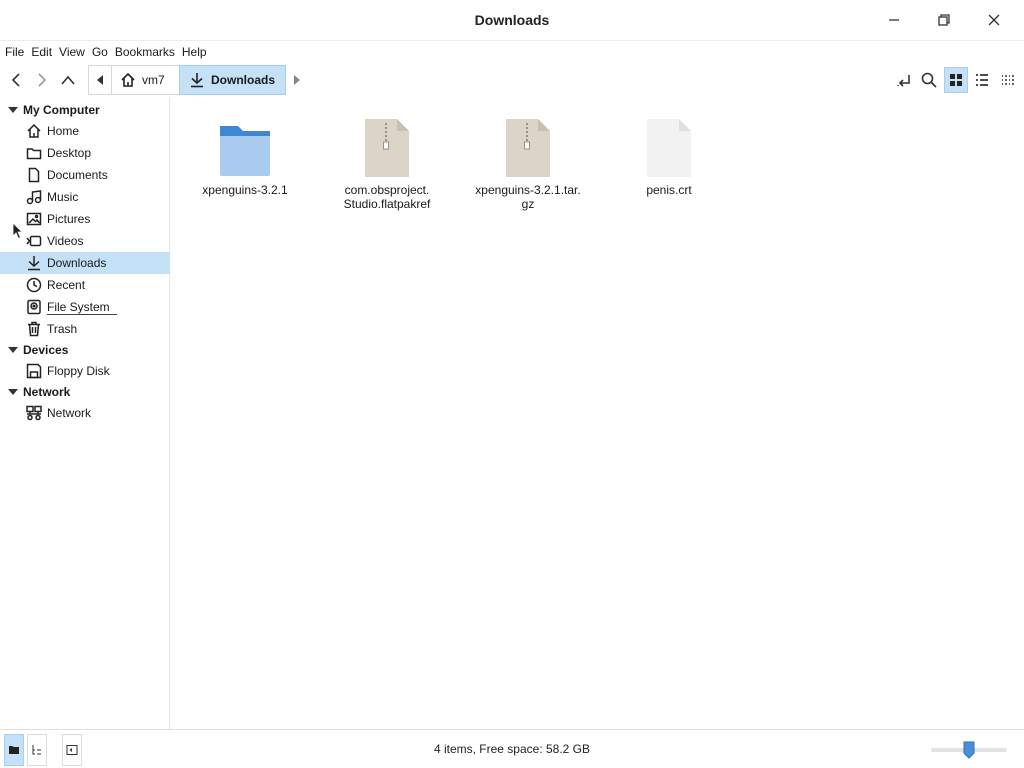 The image size is (1024, 768). I want to click on sidebar-item-label: Floppy Disk, so click(78, 371).